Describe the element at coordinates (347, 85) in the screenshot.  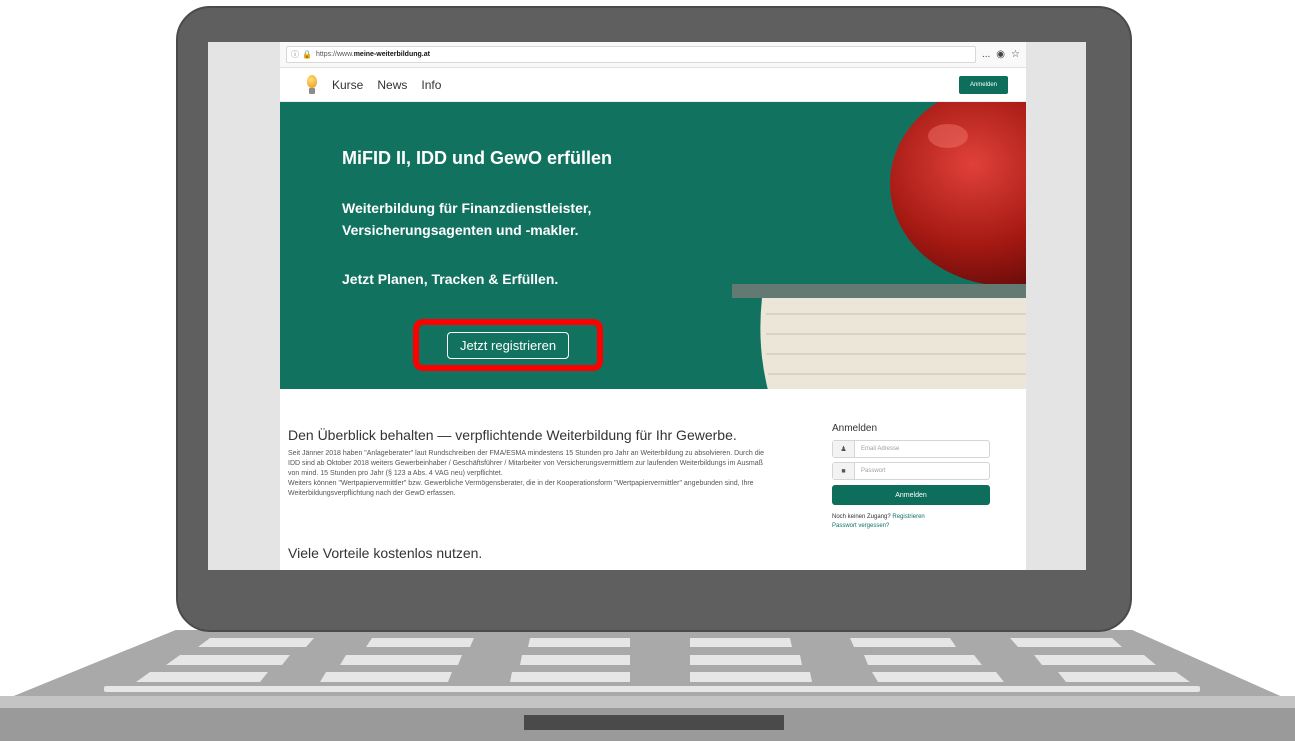
I see `nav-item-kurse: Kurse` at that location.